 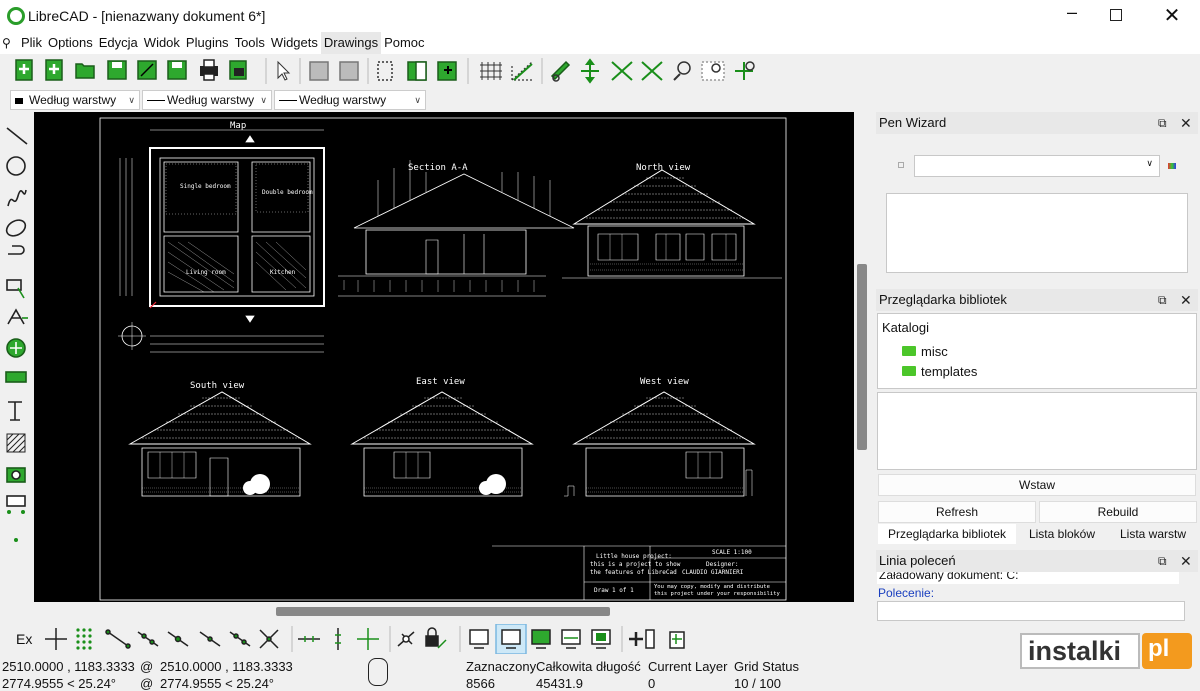 What do you see at coordinates (16, 377) in the screenshot?
I see `measure-tool-icon` at bounding box center [16, 377].